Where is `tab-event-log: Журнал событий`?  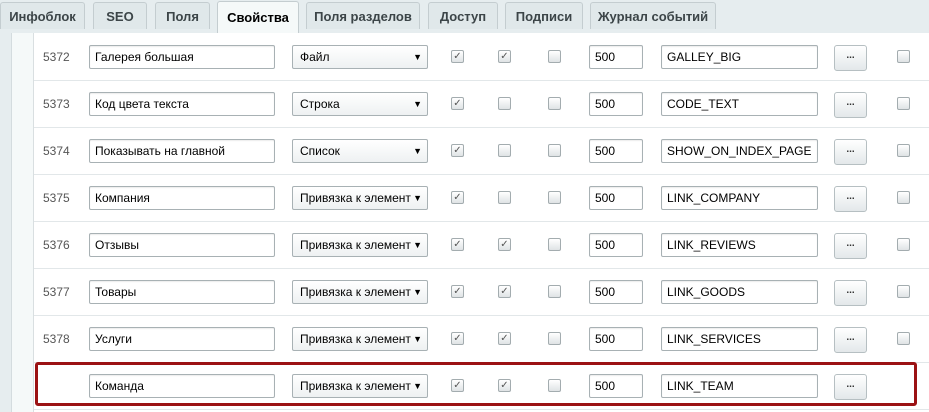 tab-event-log: Журнал событий is located at coordinates (653, 15).